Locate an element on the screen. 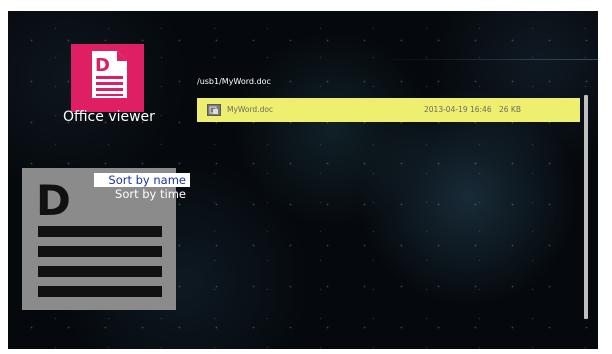 Image resolution: width=612 pixels, height=354 pixels. office-viewer-app-icon: D is located at coordinates (107, 78).